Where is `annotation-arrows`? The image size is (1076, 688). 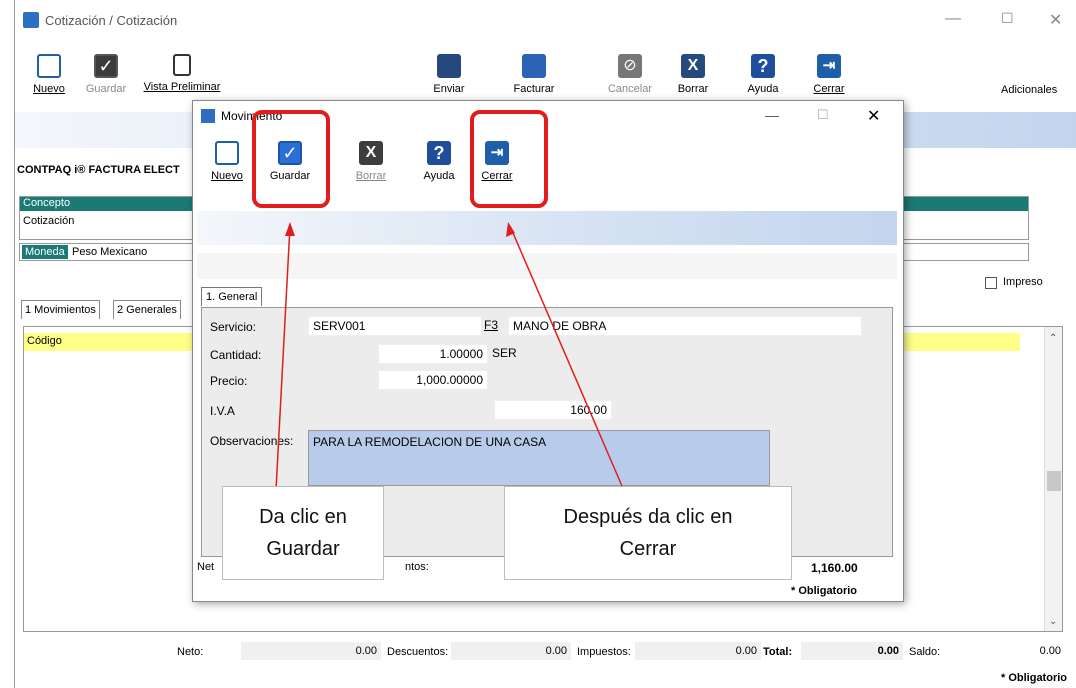
annotation-arrows is located at coordinates (449, 356).